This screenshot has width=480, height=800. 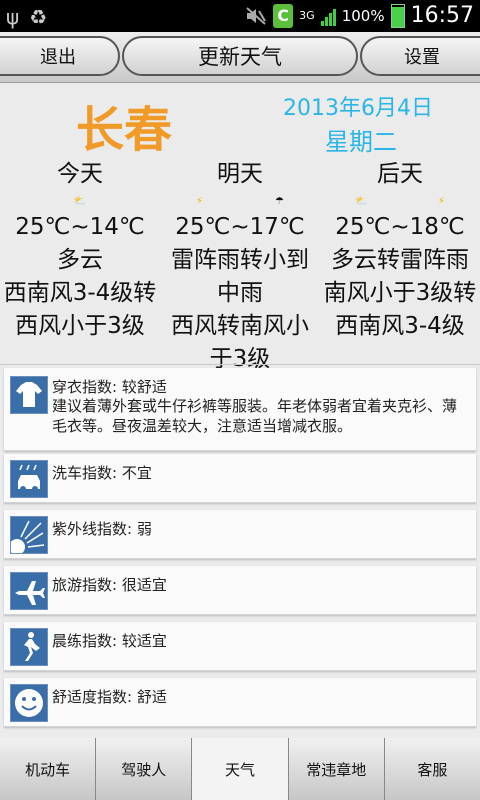 I want to click on app-badge-icon: C, so click(x=283, y=15).